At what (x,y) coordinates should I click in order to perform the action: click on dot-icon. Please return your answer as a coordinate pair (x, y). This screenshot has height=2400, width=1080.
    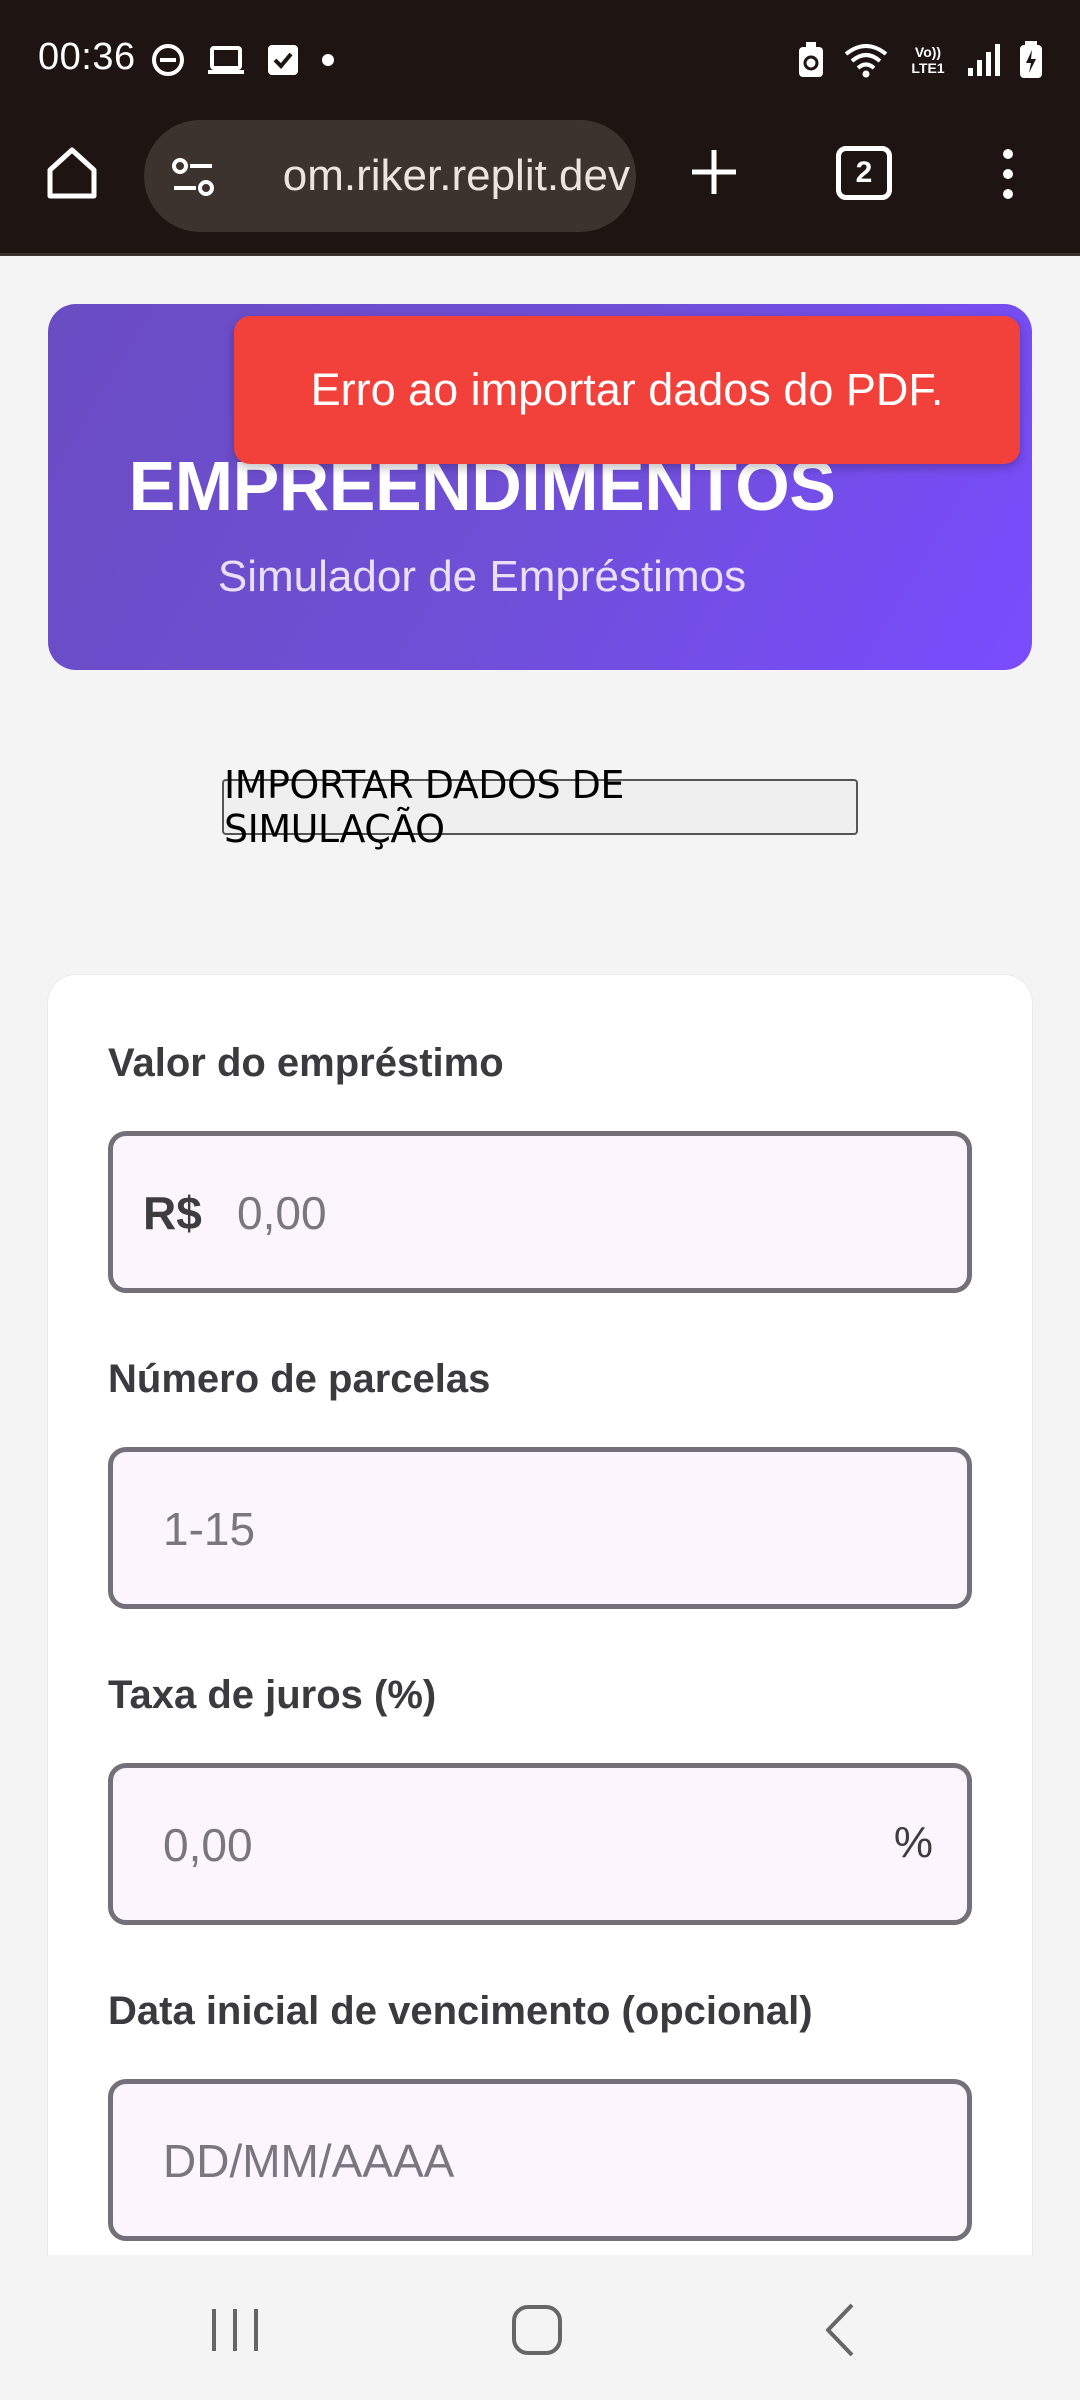
    Looking at the image, I should click on (328, 60).